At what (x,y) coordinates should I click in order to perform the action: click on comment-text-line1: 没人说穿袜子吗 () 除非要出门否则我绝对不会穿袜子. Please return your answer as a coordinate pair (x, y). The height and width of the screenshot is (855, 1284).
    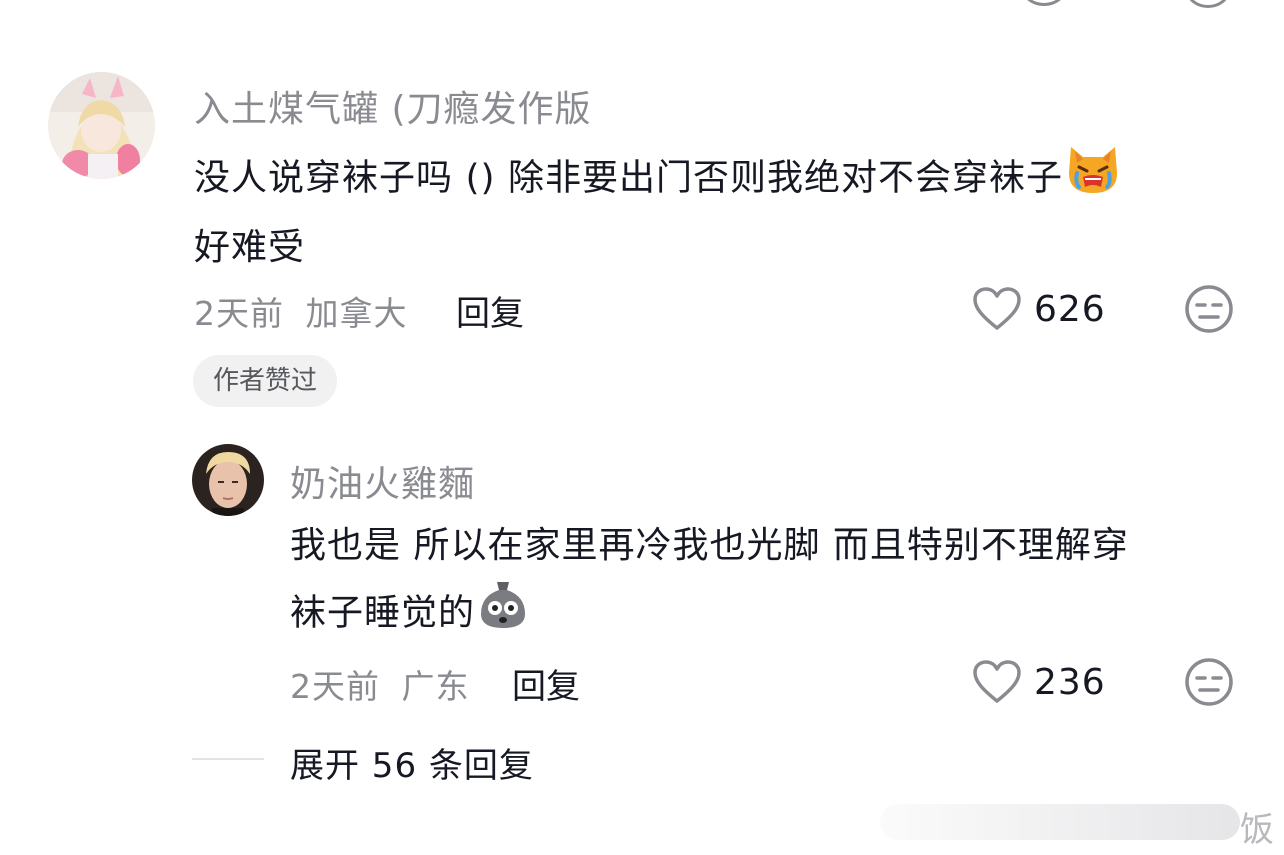
    Looking at the image, I should click on (628, 178).